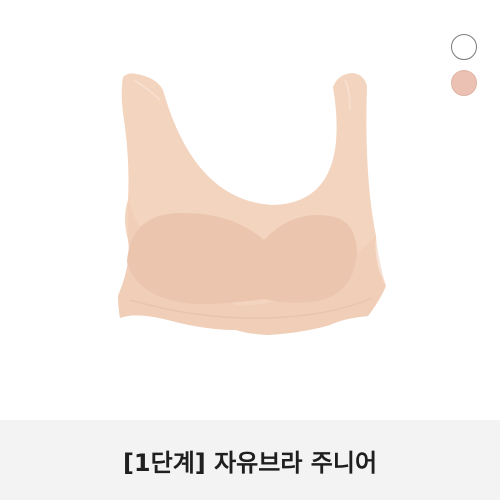 The width and height of the screenshot is (500, 500). Describe the element at coordinates (242, 258) in the screenshot. I see `pad-cups` at that location.